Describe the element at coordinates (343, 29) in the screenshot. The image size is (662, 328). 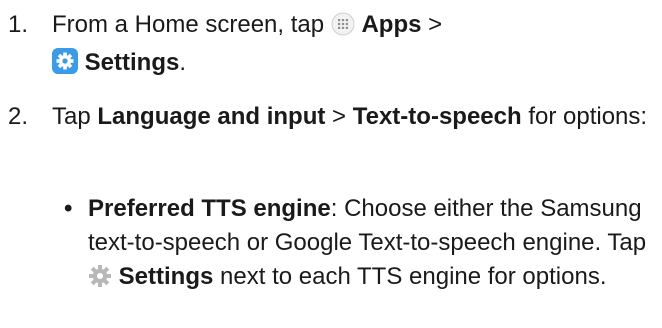
I see `apps-grid-icon` at that location.